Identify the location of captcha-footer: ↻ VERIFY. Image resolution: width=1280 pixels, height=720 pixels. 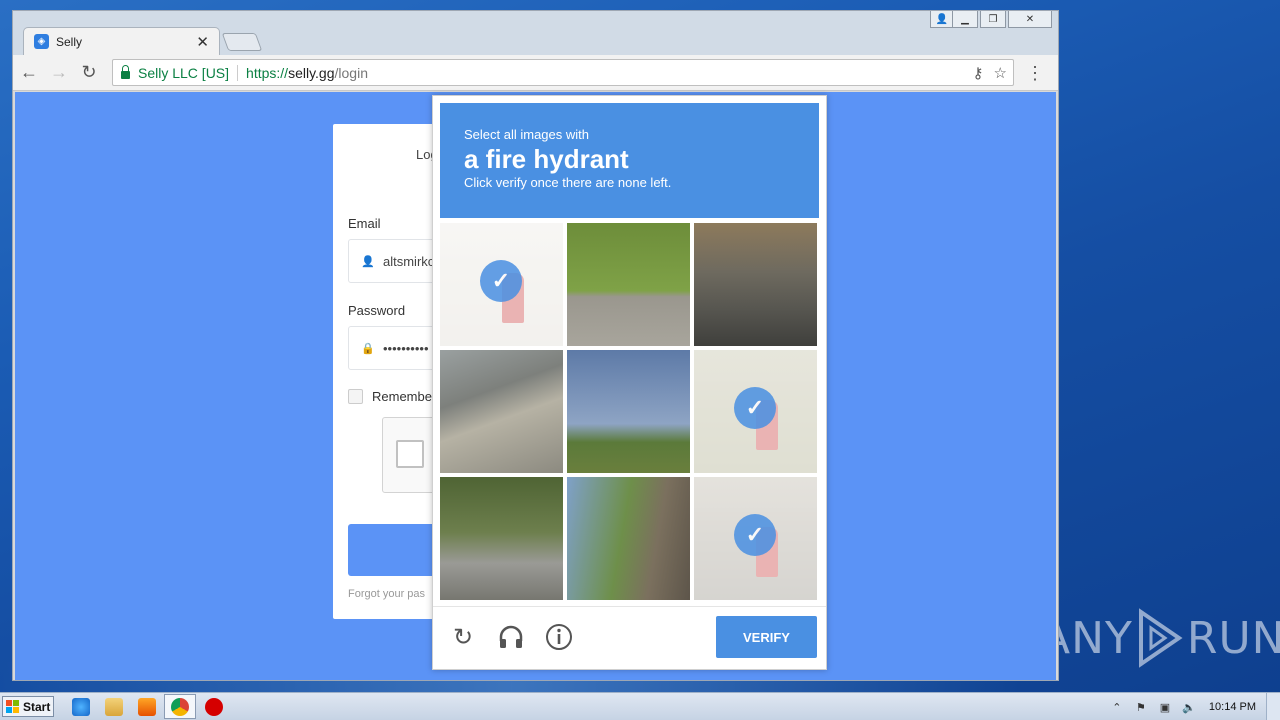
(629, 637).